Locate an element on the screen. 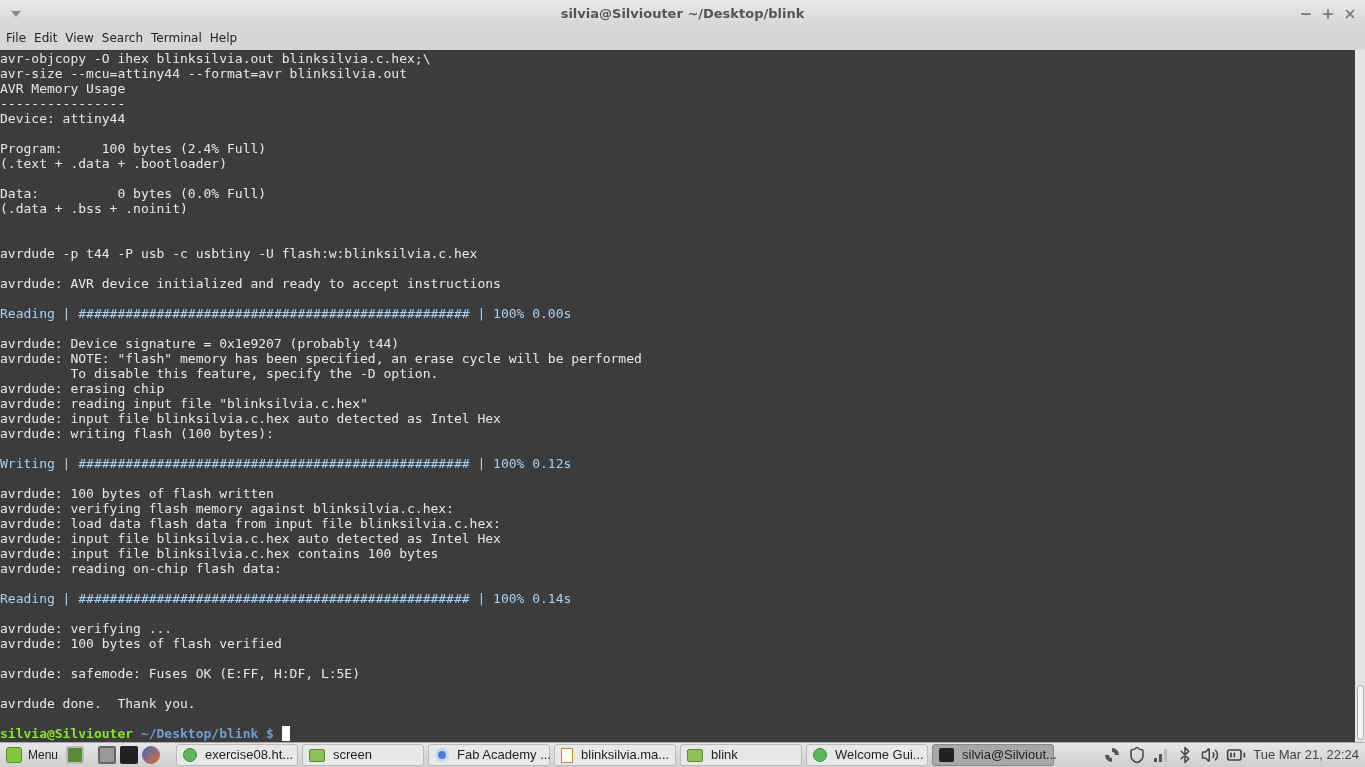 This screenshot has width=1365, height=767. menu-item: Help is located at coordinates (223, 38).